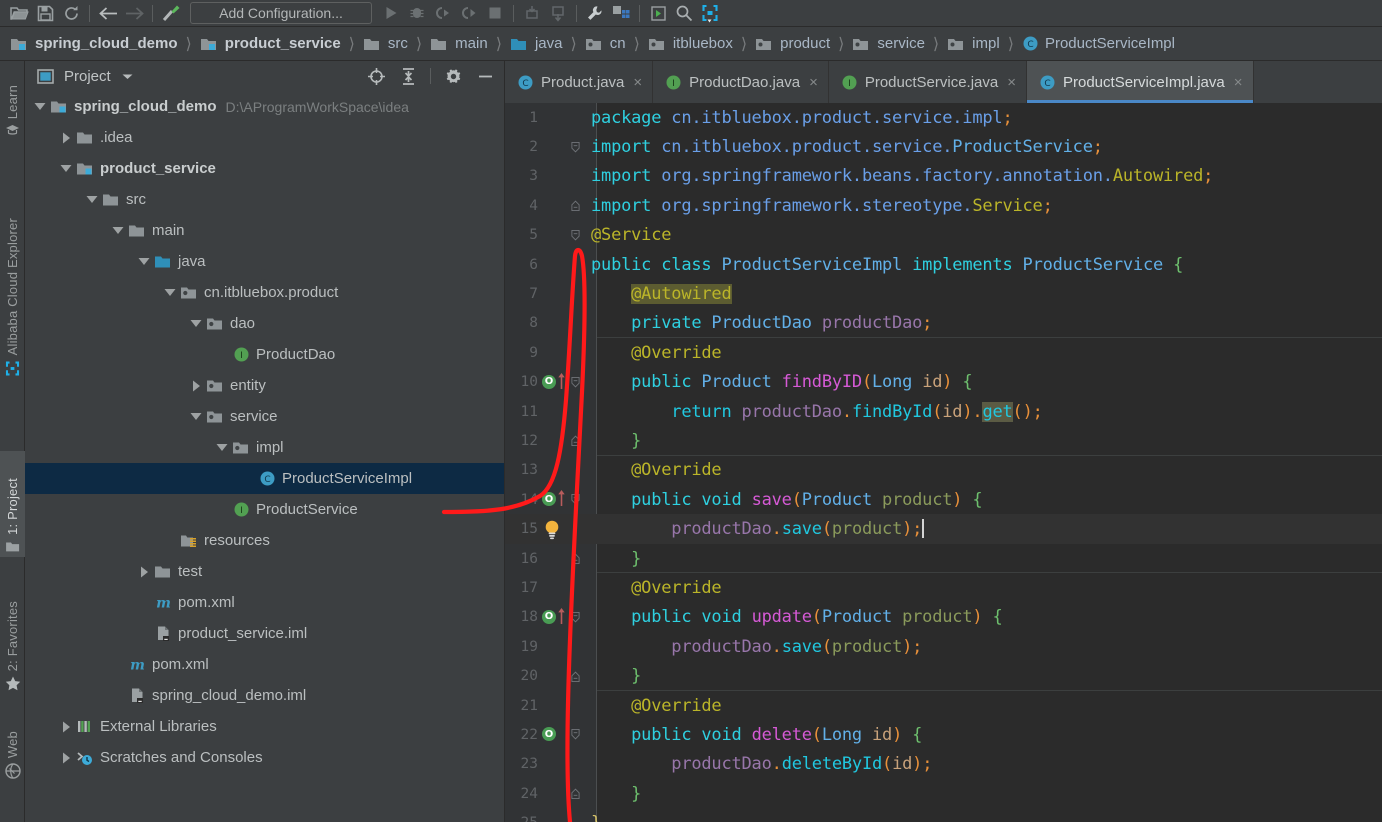  What do you see at coordinates (943, 441) in the screenshot?
I see `code-line: 12 }` at bounding box center [943, 441].